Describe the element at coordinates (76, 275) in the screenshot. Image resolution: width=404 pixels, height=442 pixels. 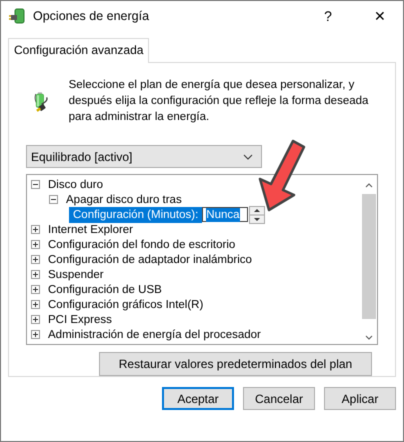
I see `tree-item: Suspender` at that location.